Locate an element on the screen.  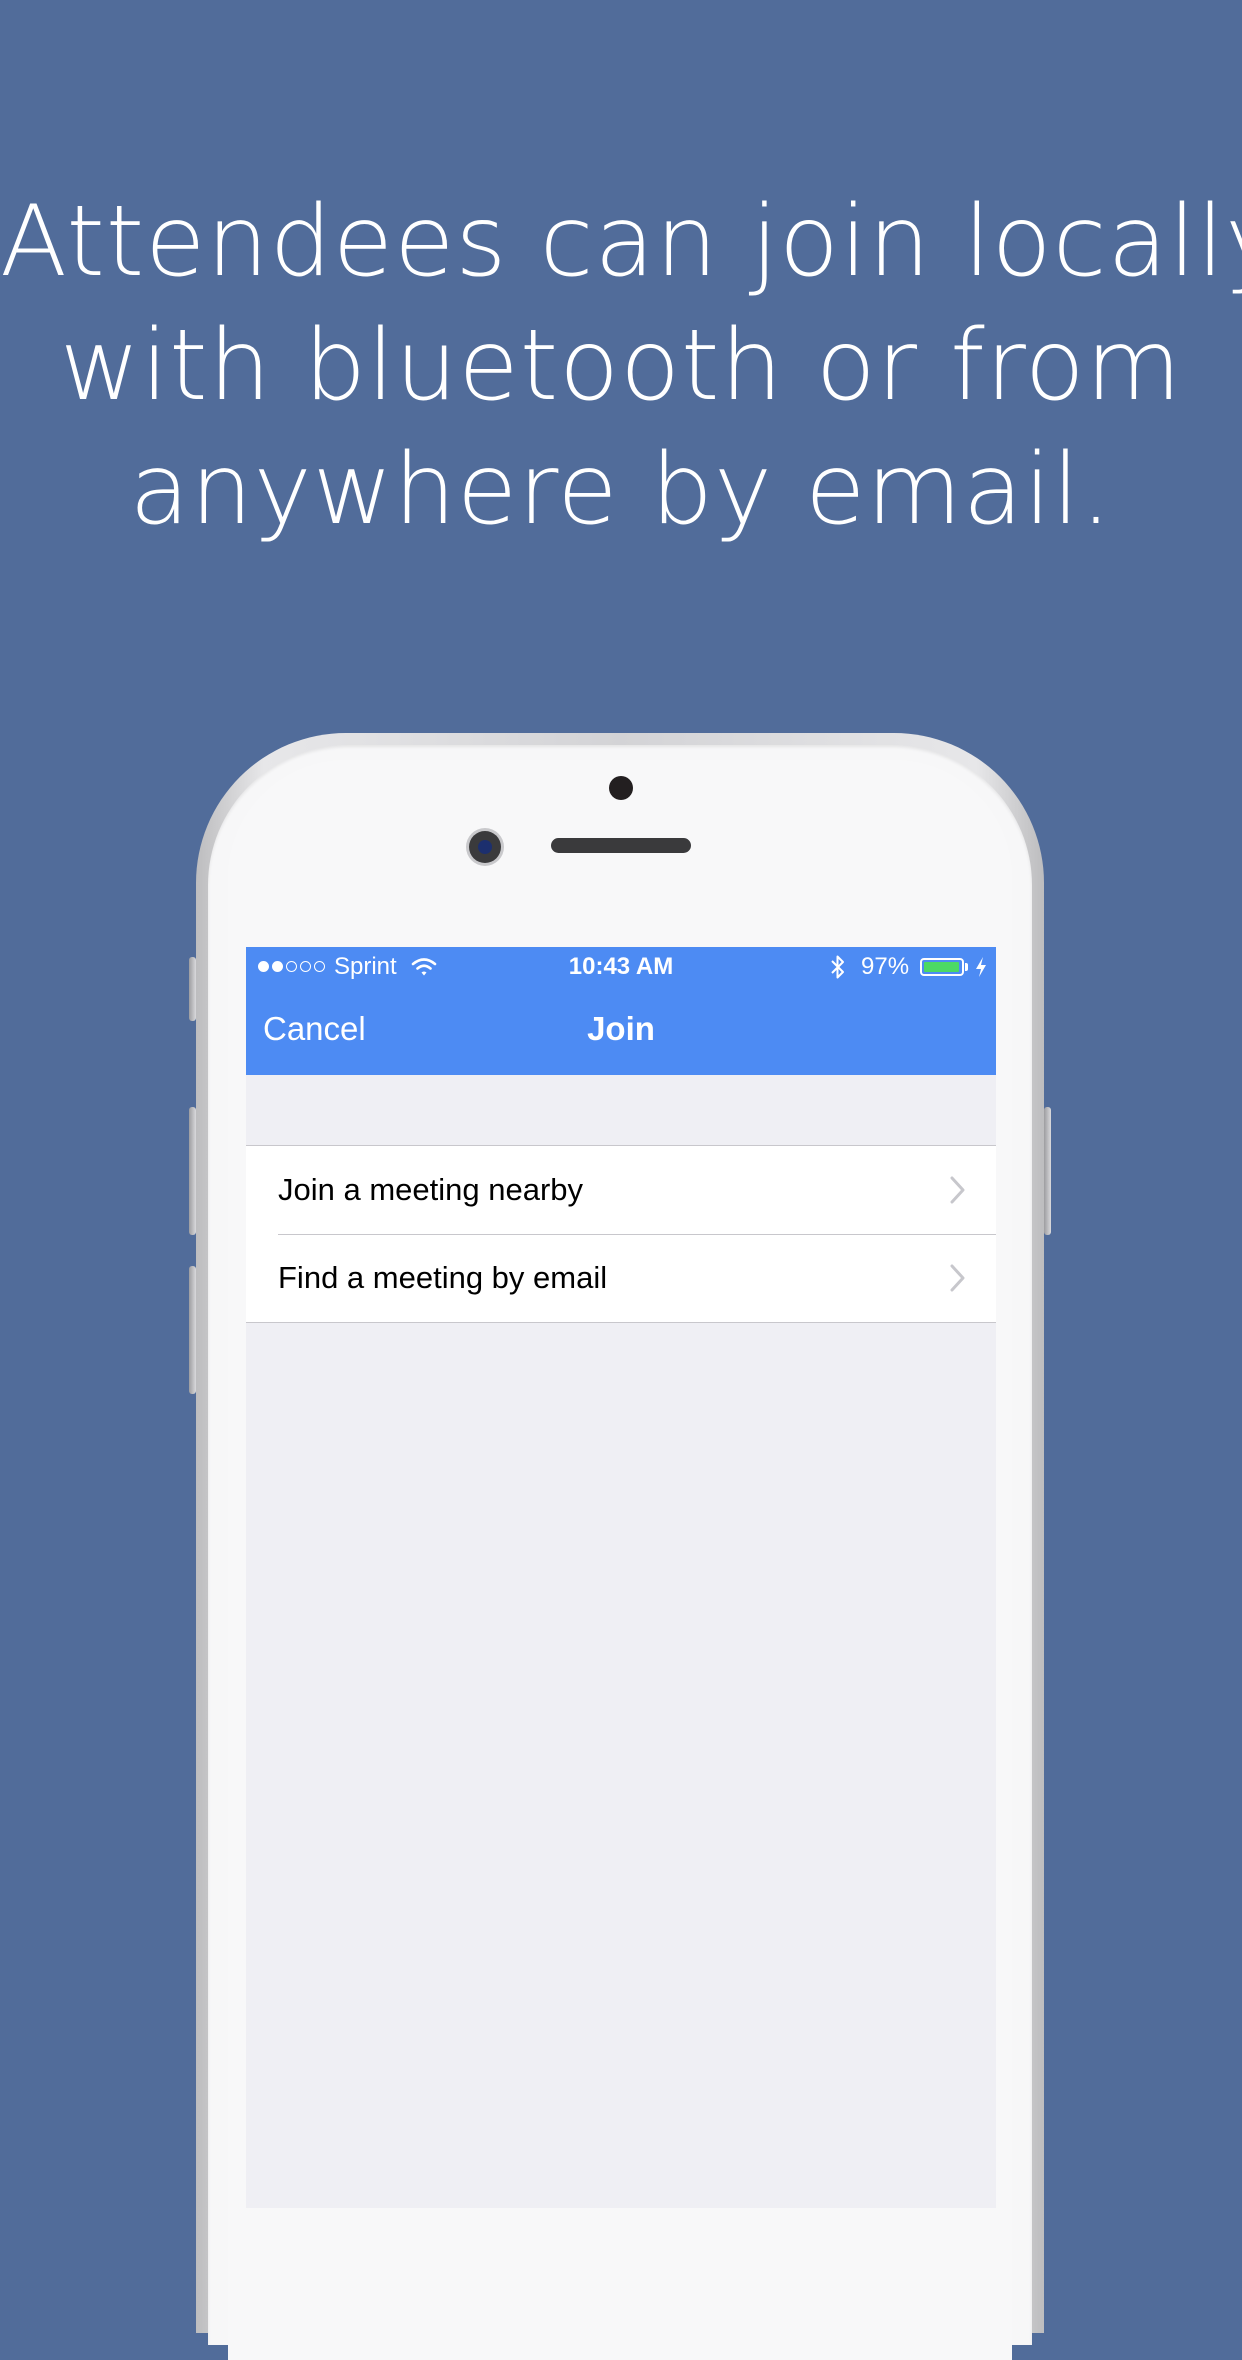
join-nearby-label: Join a meeting nearby is located at coordinates (431, 1189).